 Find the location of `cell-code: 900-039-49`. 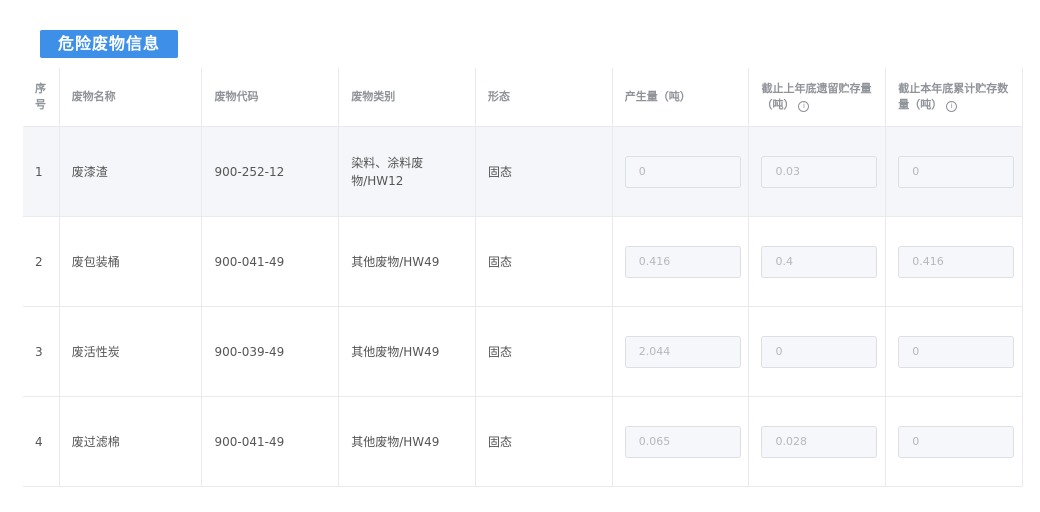

cell-code: 900-039-49 is located at coordinates (270, 351).